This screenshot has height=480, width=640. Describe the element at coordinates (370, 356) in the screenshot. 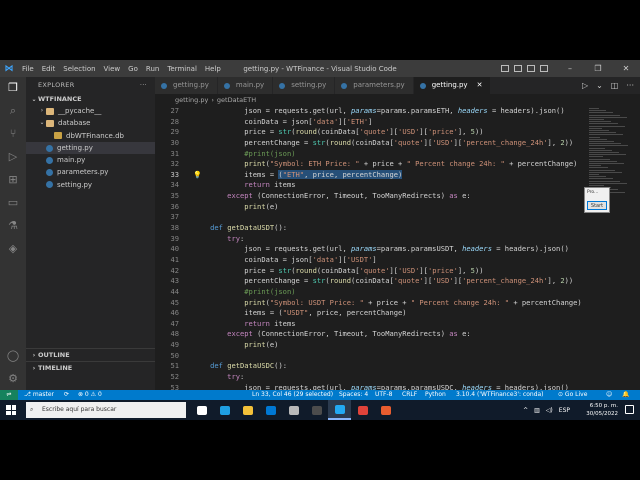

I see `code-line: 50` at that location.